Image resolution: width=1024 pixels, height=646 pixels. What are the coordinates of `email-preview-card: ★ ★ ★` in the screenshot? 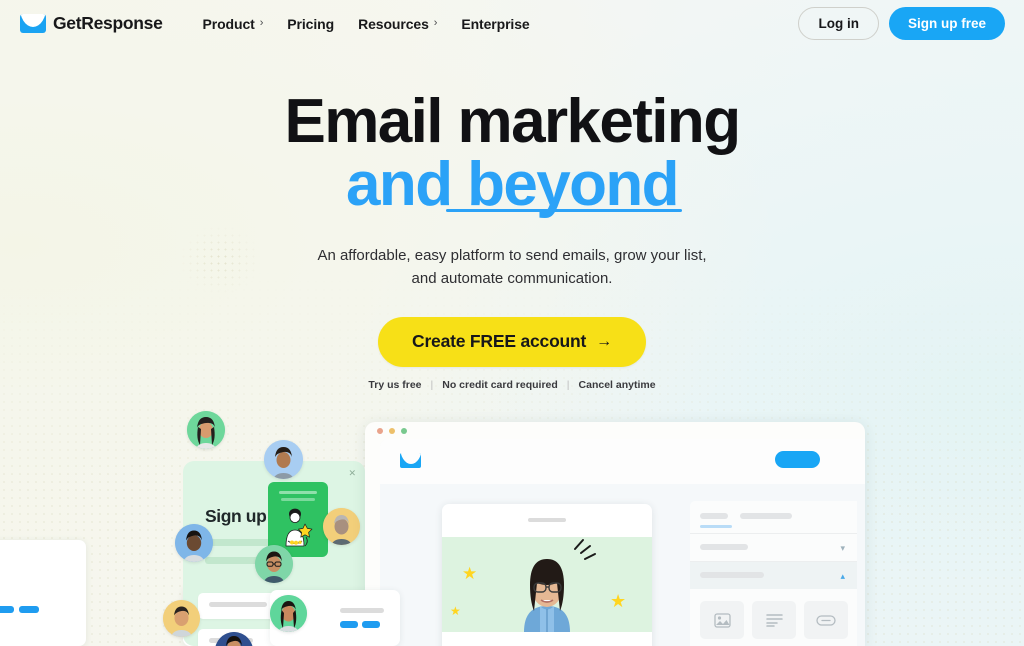 It's located at (547, 575).